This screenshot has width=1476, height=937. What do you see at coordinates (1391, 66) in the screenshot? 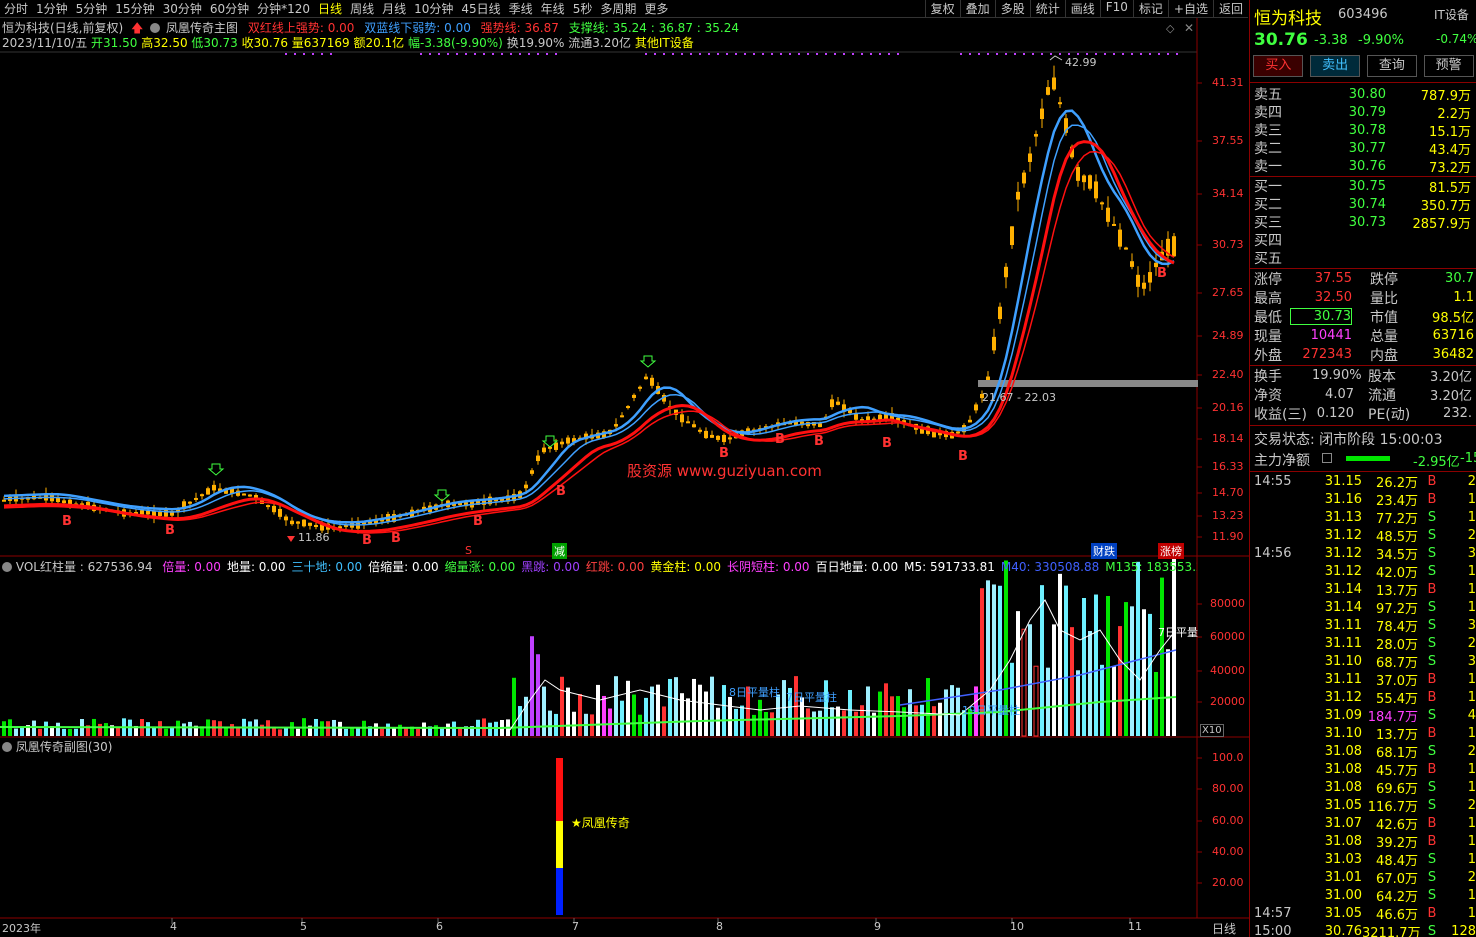
I see `query-button: 查询` at bounding box center [1391, 66].